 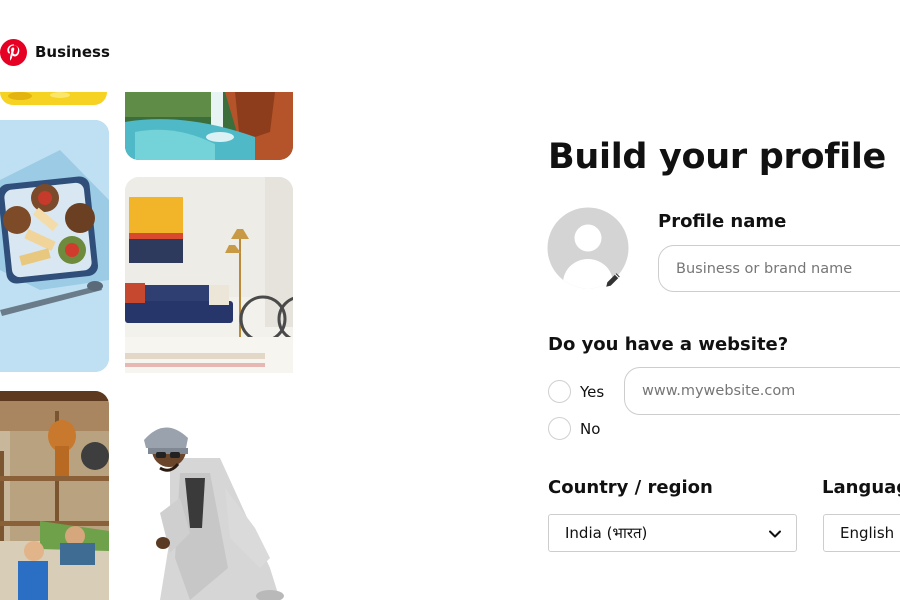 I want to click on profile-name-label: Profile name, so click(x=722, y=221).